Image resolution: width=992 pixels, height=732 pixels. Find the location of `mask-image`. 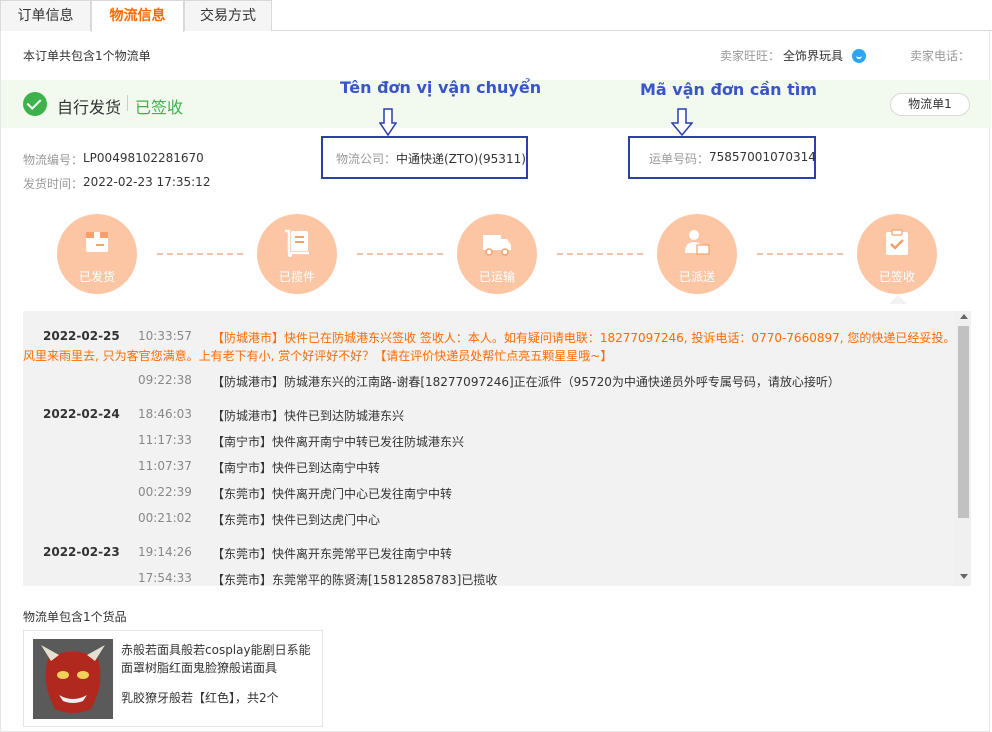

mask-image is located at coordinates (73, 679).